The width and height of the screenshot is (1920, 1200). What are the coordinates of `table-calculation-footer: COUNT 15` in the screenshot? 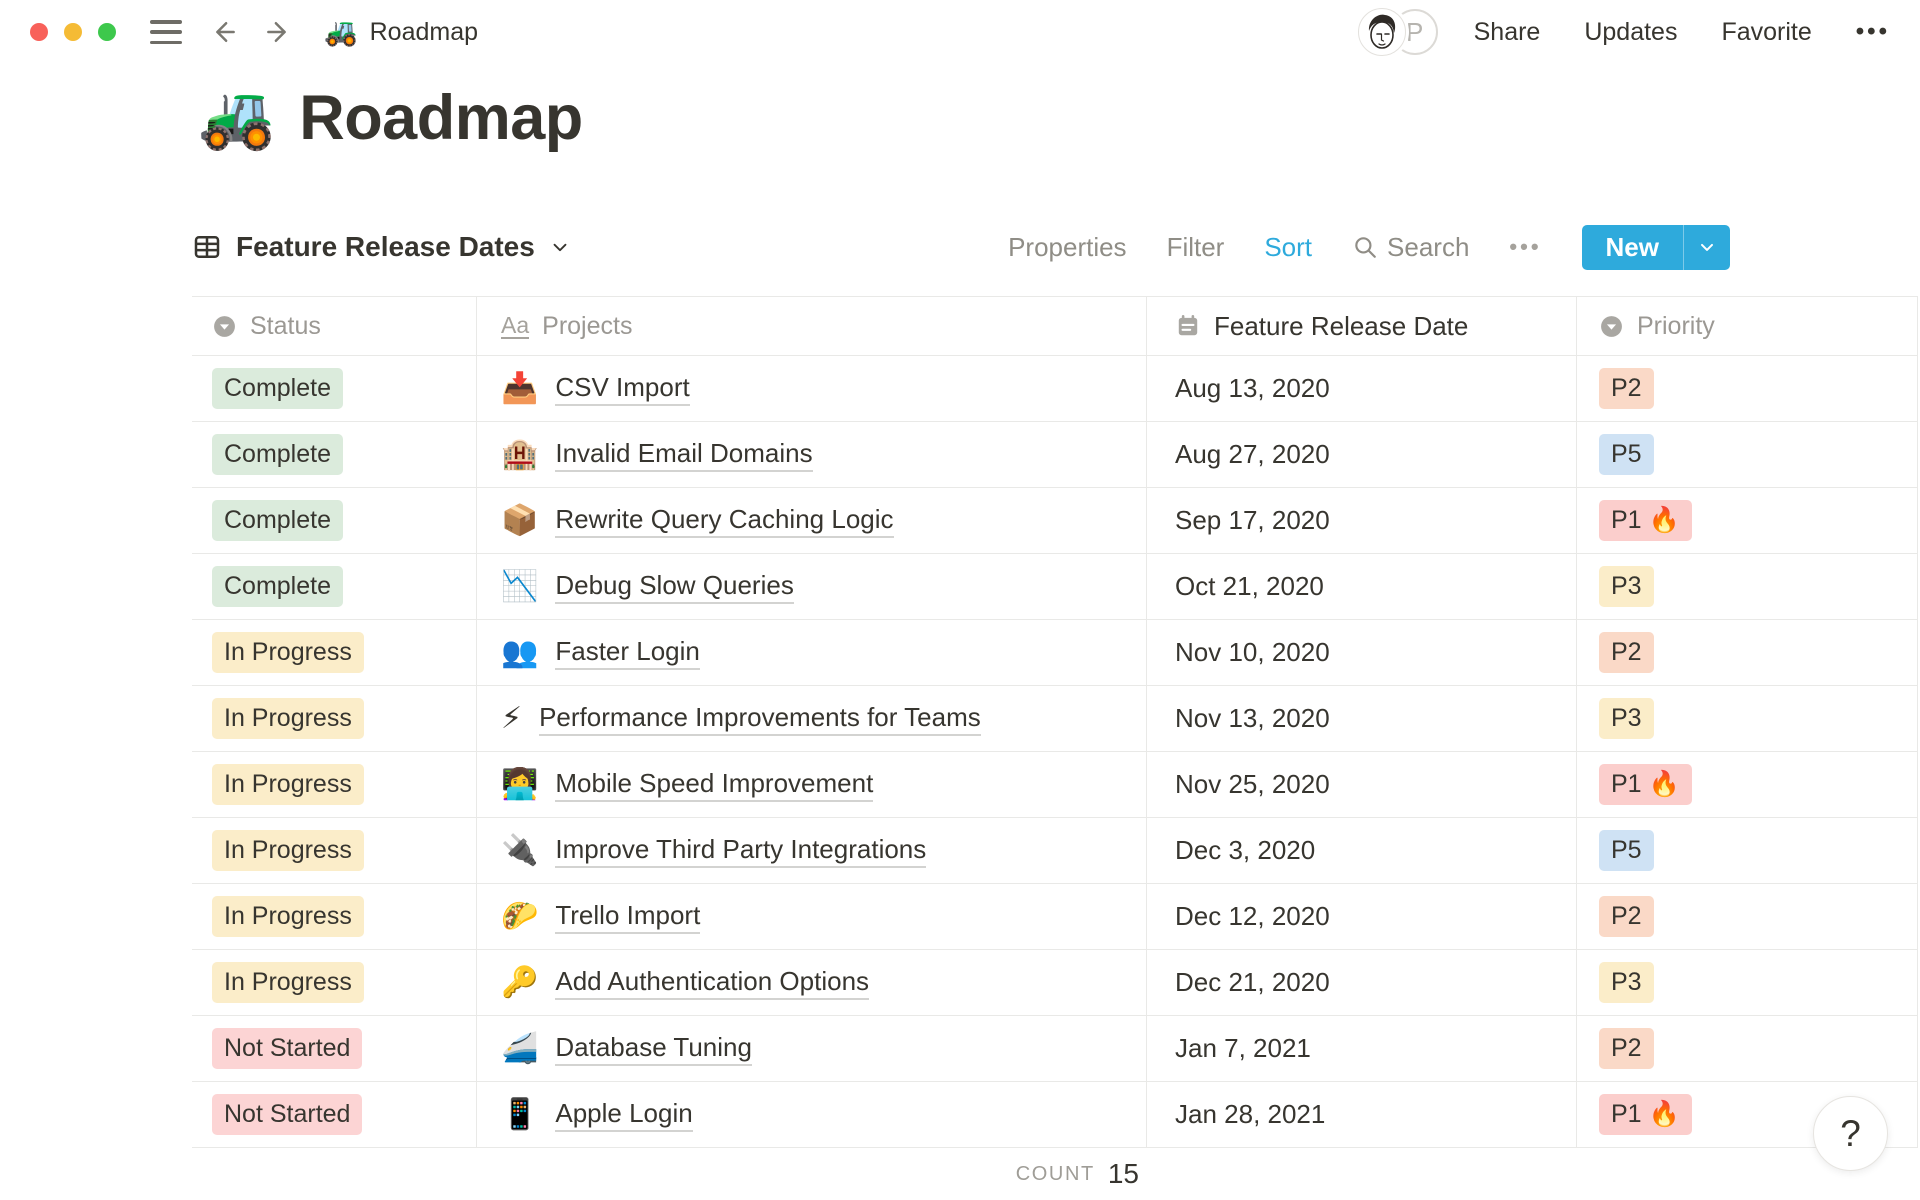 It's located at (665, 1174).